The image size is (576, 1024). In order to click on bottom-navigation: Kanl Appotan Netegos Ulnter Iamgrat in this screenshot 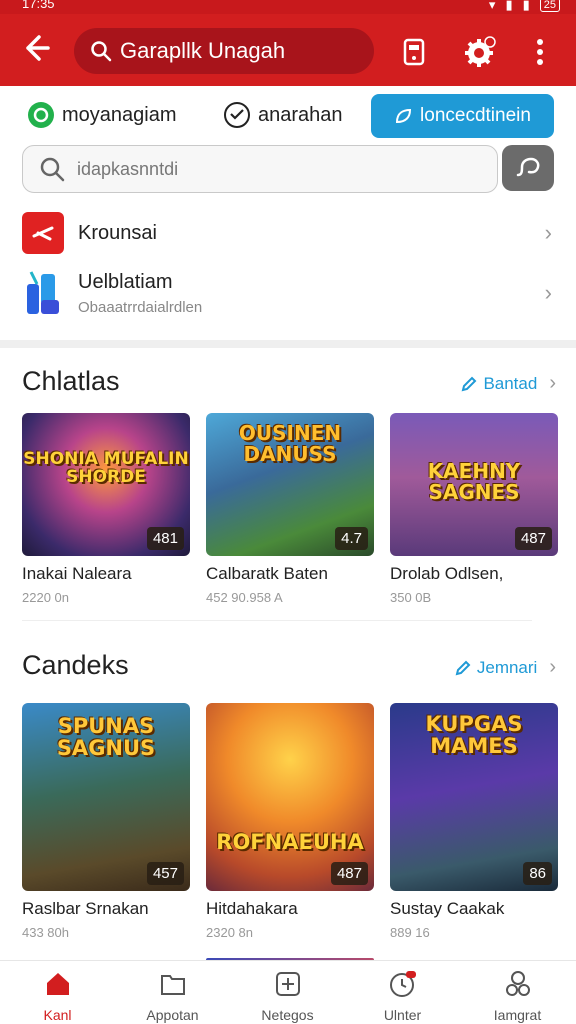, I will do `click(288, 992)`.